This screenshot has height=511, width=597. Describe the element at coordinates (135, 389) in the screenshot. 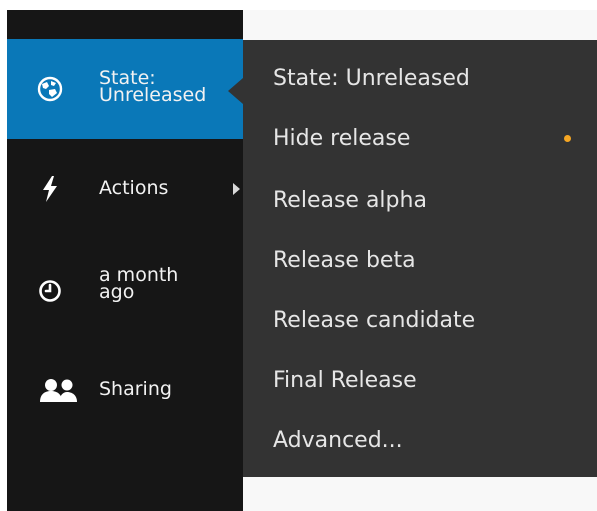

I see `sidebar-item-label: Sharing` at that location.